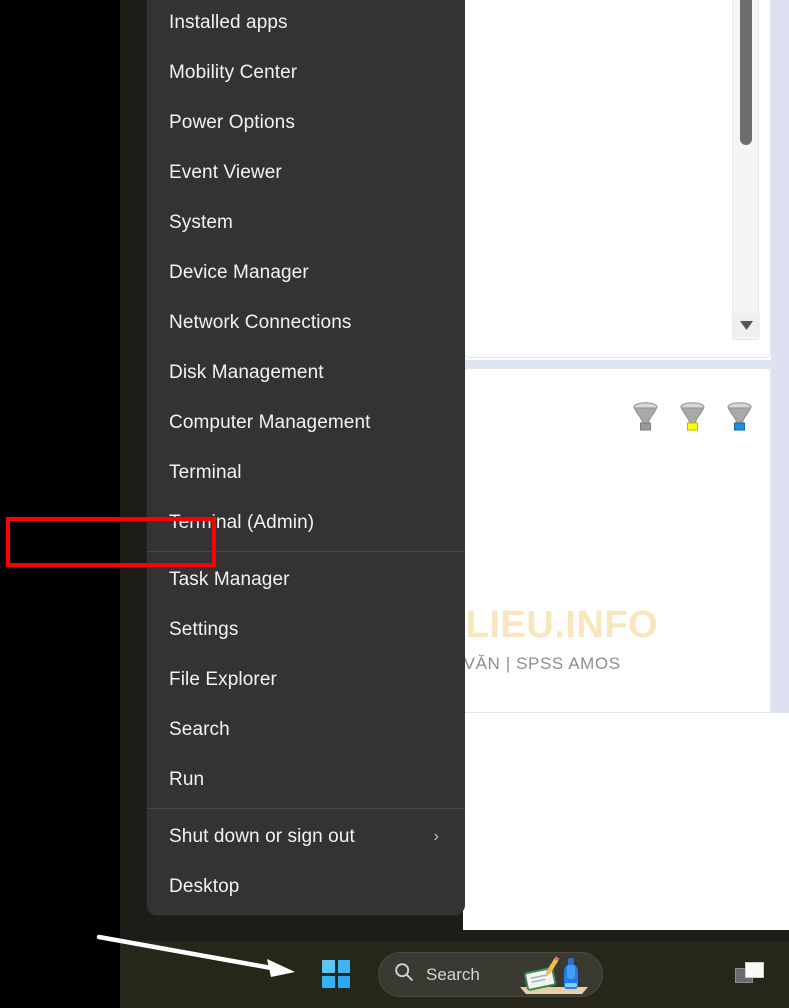  Describe the element at coordinates (306, 73) in the screenshot. I see `winx-menu-item-mobility-center: Mobility Center` at that location.